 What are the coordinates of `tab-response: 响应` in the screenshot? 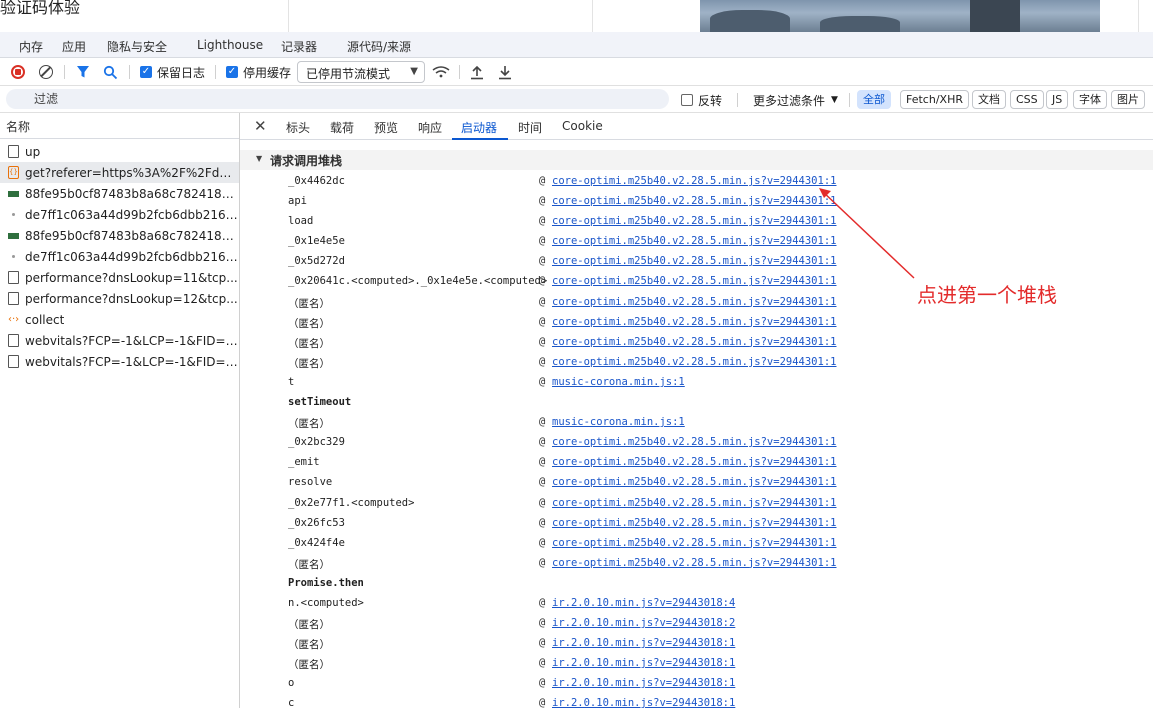 It's located at (430, 127).